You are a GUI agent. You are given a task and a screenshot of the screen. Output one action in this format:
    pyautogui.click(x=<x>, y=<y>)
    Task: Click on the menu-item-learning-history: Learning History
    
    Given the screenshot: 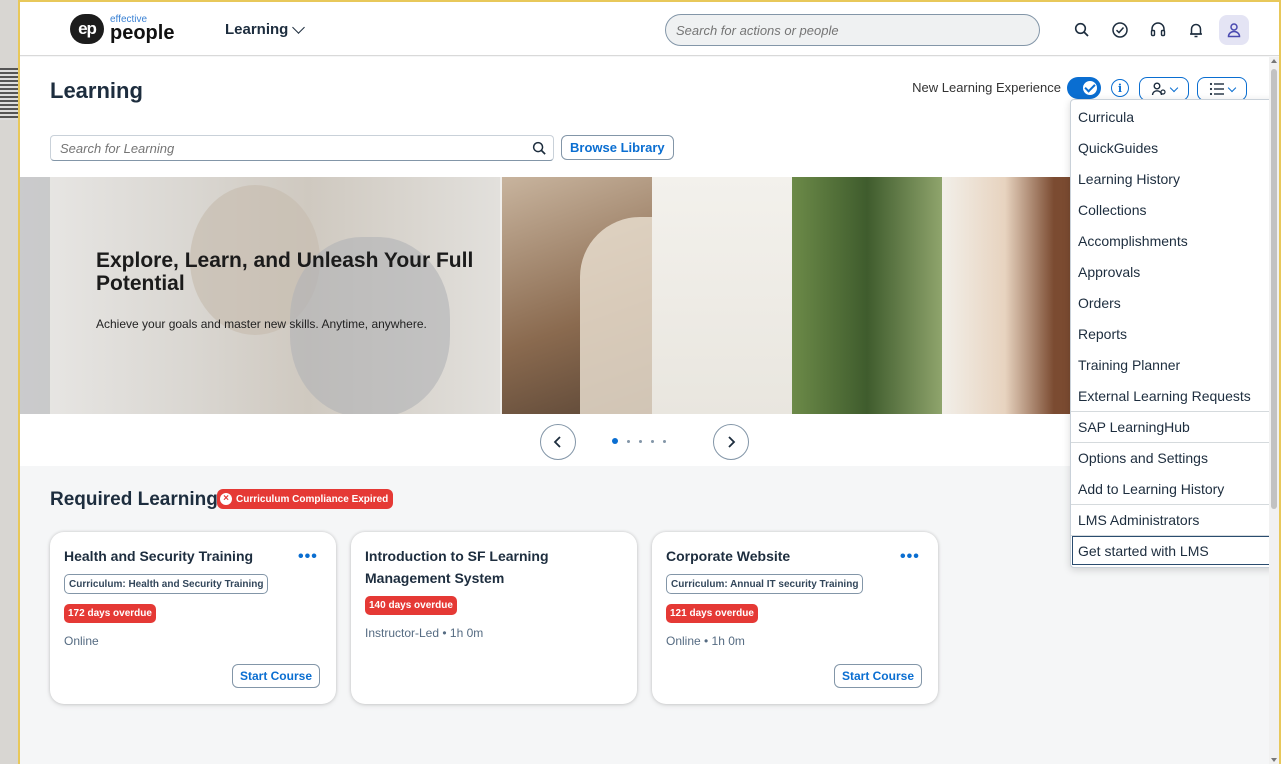 What is the action you would take?
    pyautogui.click(x=1173, y=178)
    